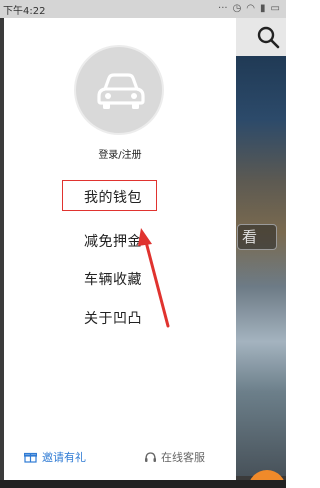 The height and width of the screenshot is (488, 320). I want to click on online-service-button: 在线客服, so click(174, 457).